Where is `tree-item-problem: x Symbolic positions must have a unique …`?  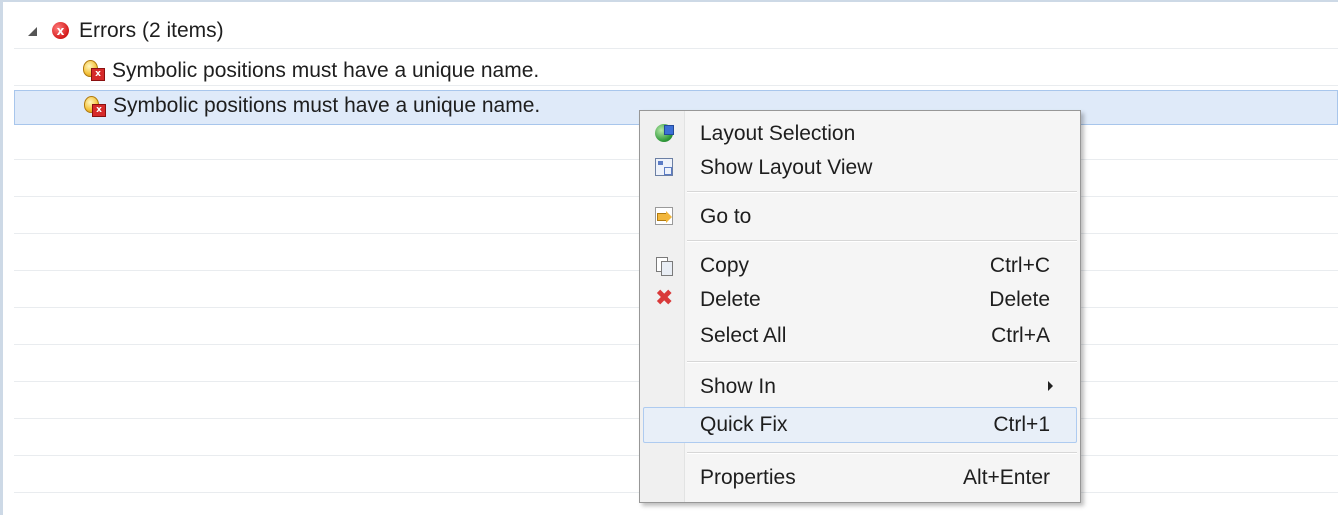
tree-item-problem: x Symbolic positions must have a unique … is located at coordinates (676, 72).